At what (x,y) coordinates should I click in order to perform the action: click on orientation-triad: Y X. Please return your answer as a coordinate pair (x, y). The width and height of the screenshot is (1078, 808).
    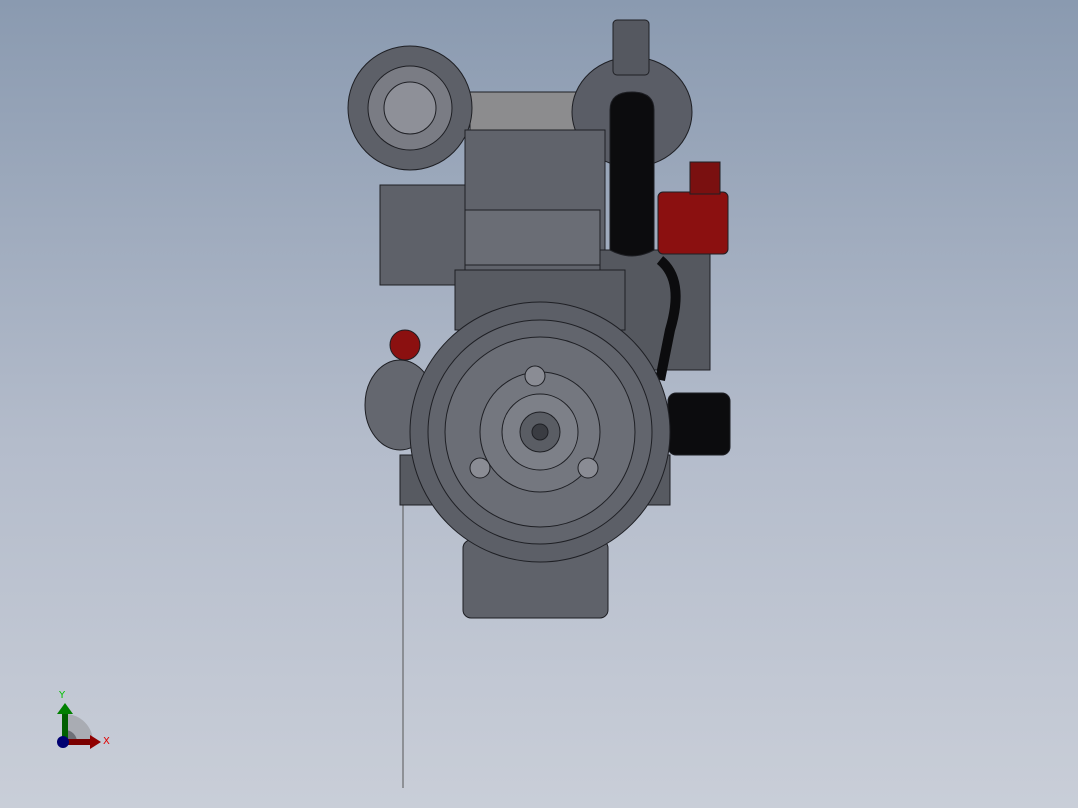
    Looking at the image, I should click on (83, 719).